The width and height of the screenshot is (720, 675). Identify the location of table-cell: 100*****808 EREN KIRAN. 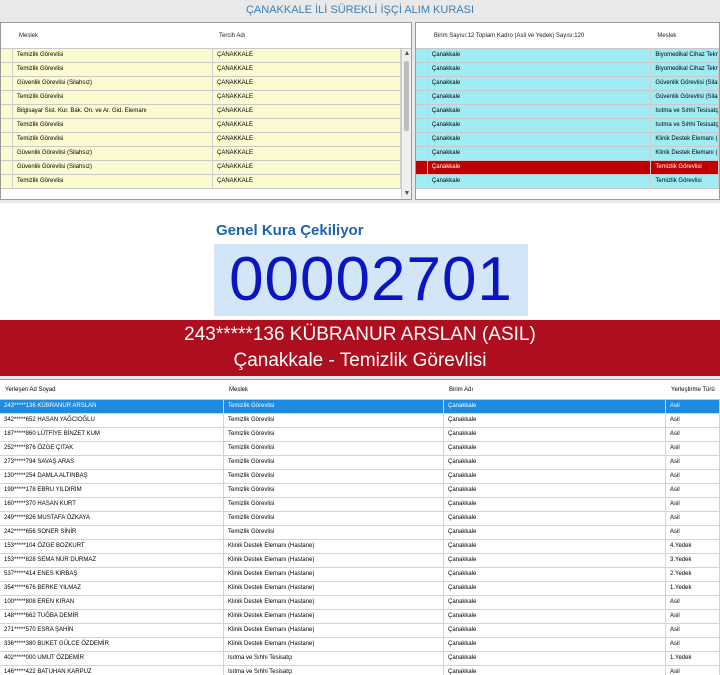
(112, 602).